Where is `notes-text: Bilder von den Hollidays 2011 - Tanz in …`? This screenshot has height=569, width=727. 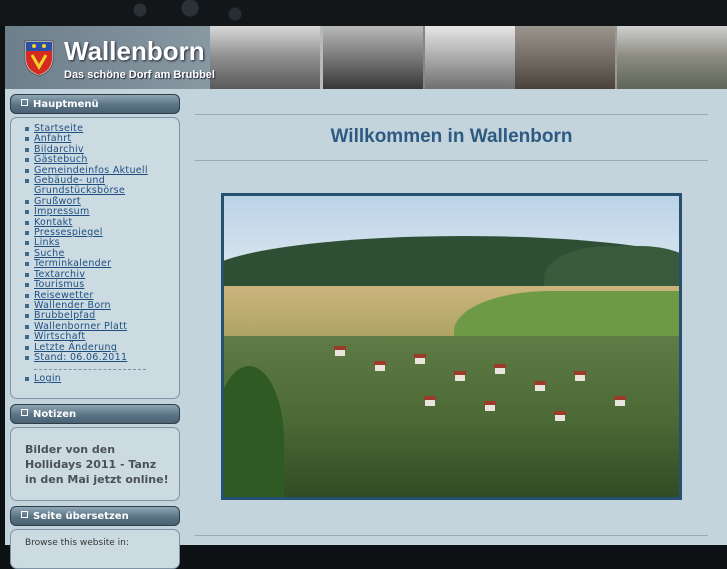
notes-text: Bilder von den Hollidays 2011 - Tanz in … is located at coordinates (97, 464).